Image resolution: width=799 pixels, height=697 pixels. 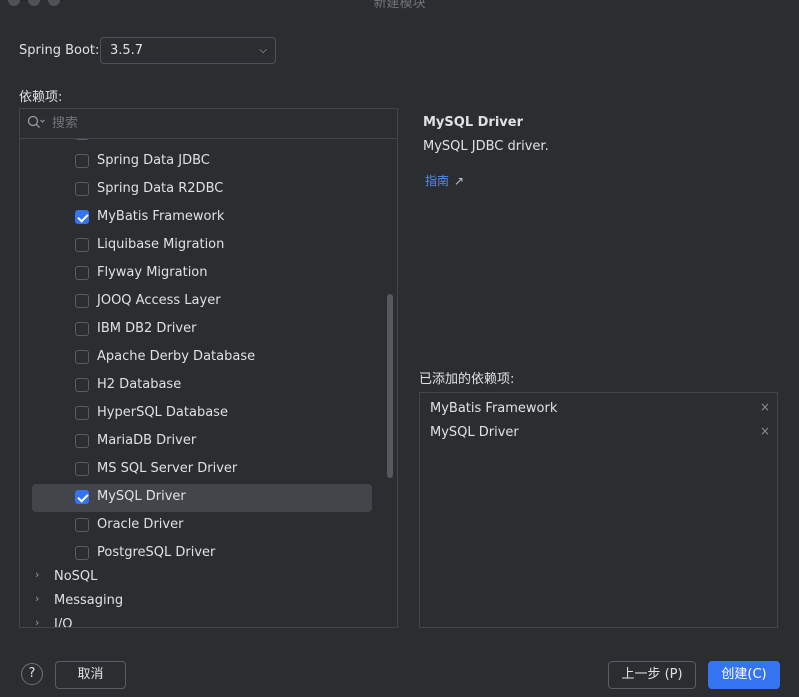 What do you see at coordinates (159, 300) in the screenshot?
I see `dependency-label: JOOQ Access Layer` at bounding box center [159, 300].